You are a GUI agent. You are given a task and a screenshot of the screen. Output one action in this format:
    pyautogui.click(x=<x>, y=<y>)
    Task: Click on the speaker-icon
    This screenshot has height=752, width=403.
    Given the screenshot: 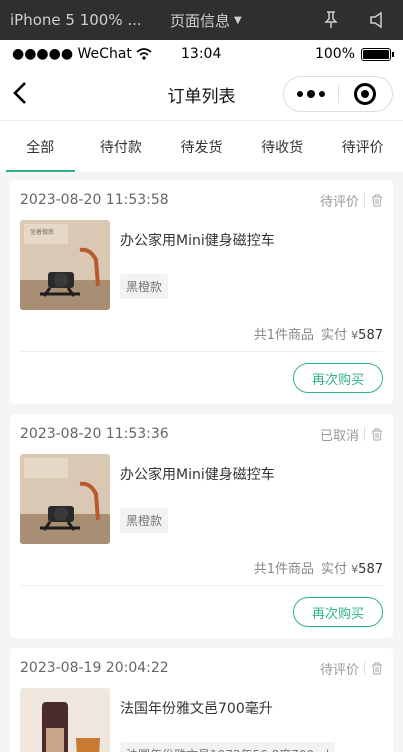 What is the action you would take?
    pyautogui.click(x=377, y=20)
    